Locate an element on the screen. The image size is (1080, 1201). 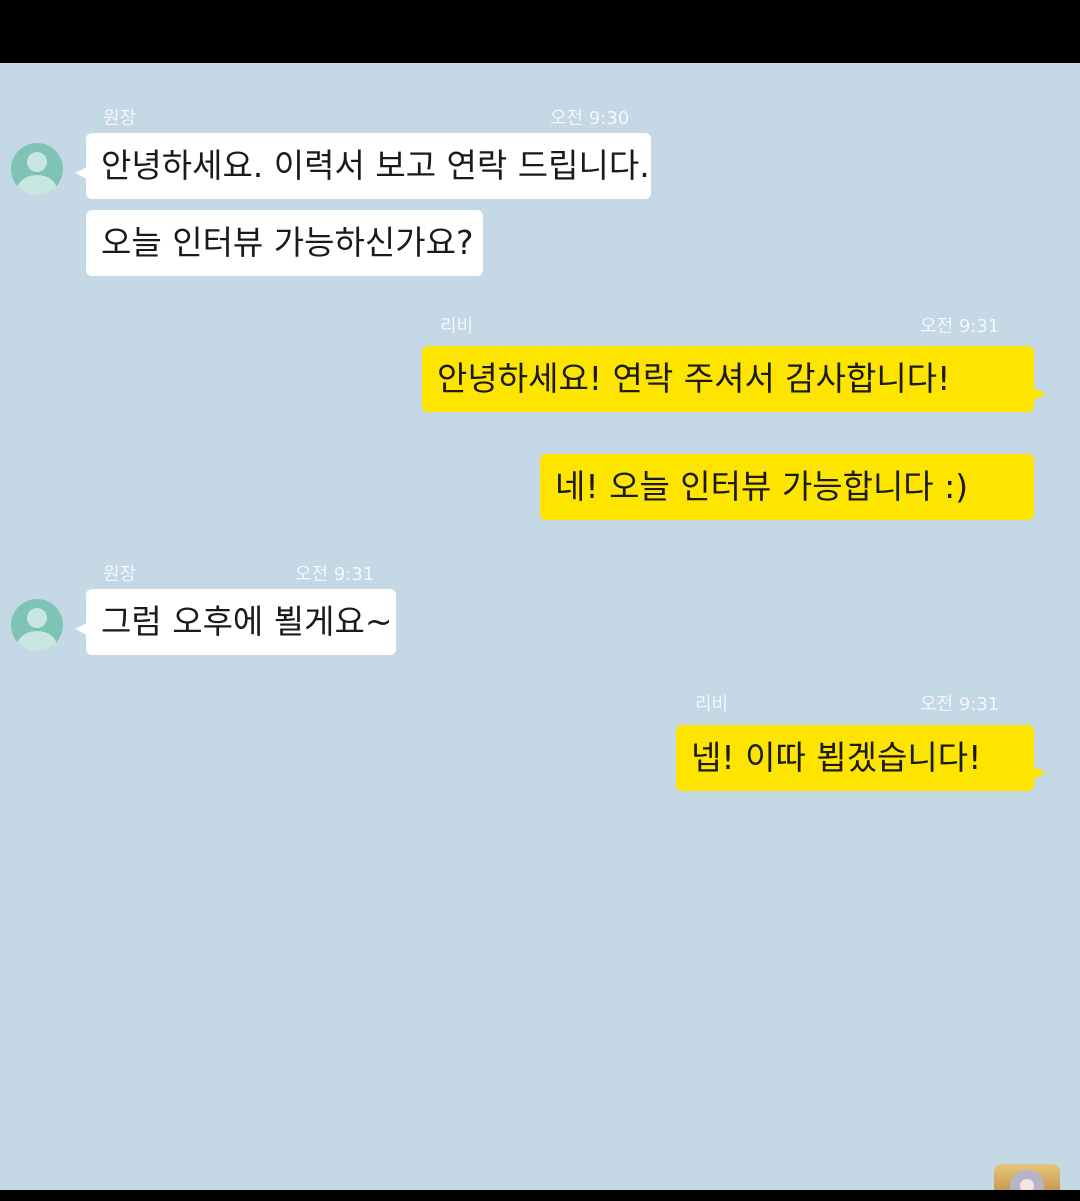
outgoing-message-bubble: 네! 오늘 인터뷰 가능합니다 :) is located at coordinates (787, 487).